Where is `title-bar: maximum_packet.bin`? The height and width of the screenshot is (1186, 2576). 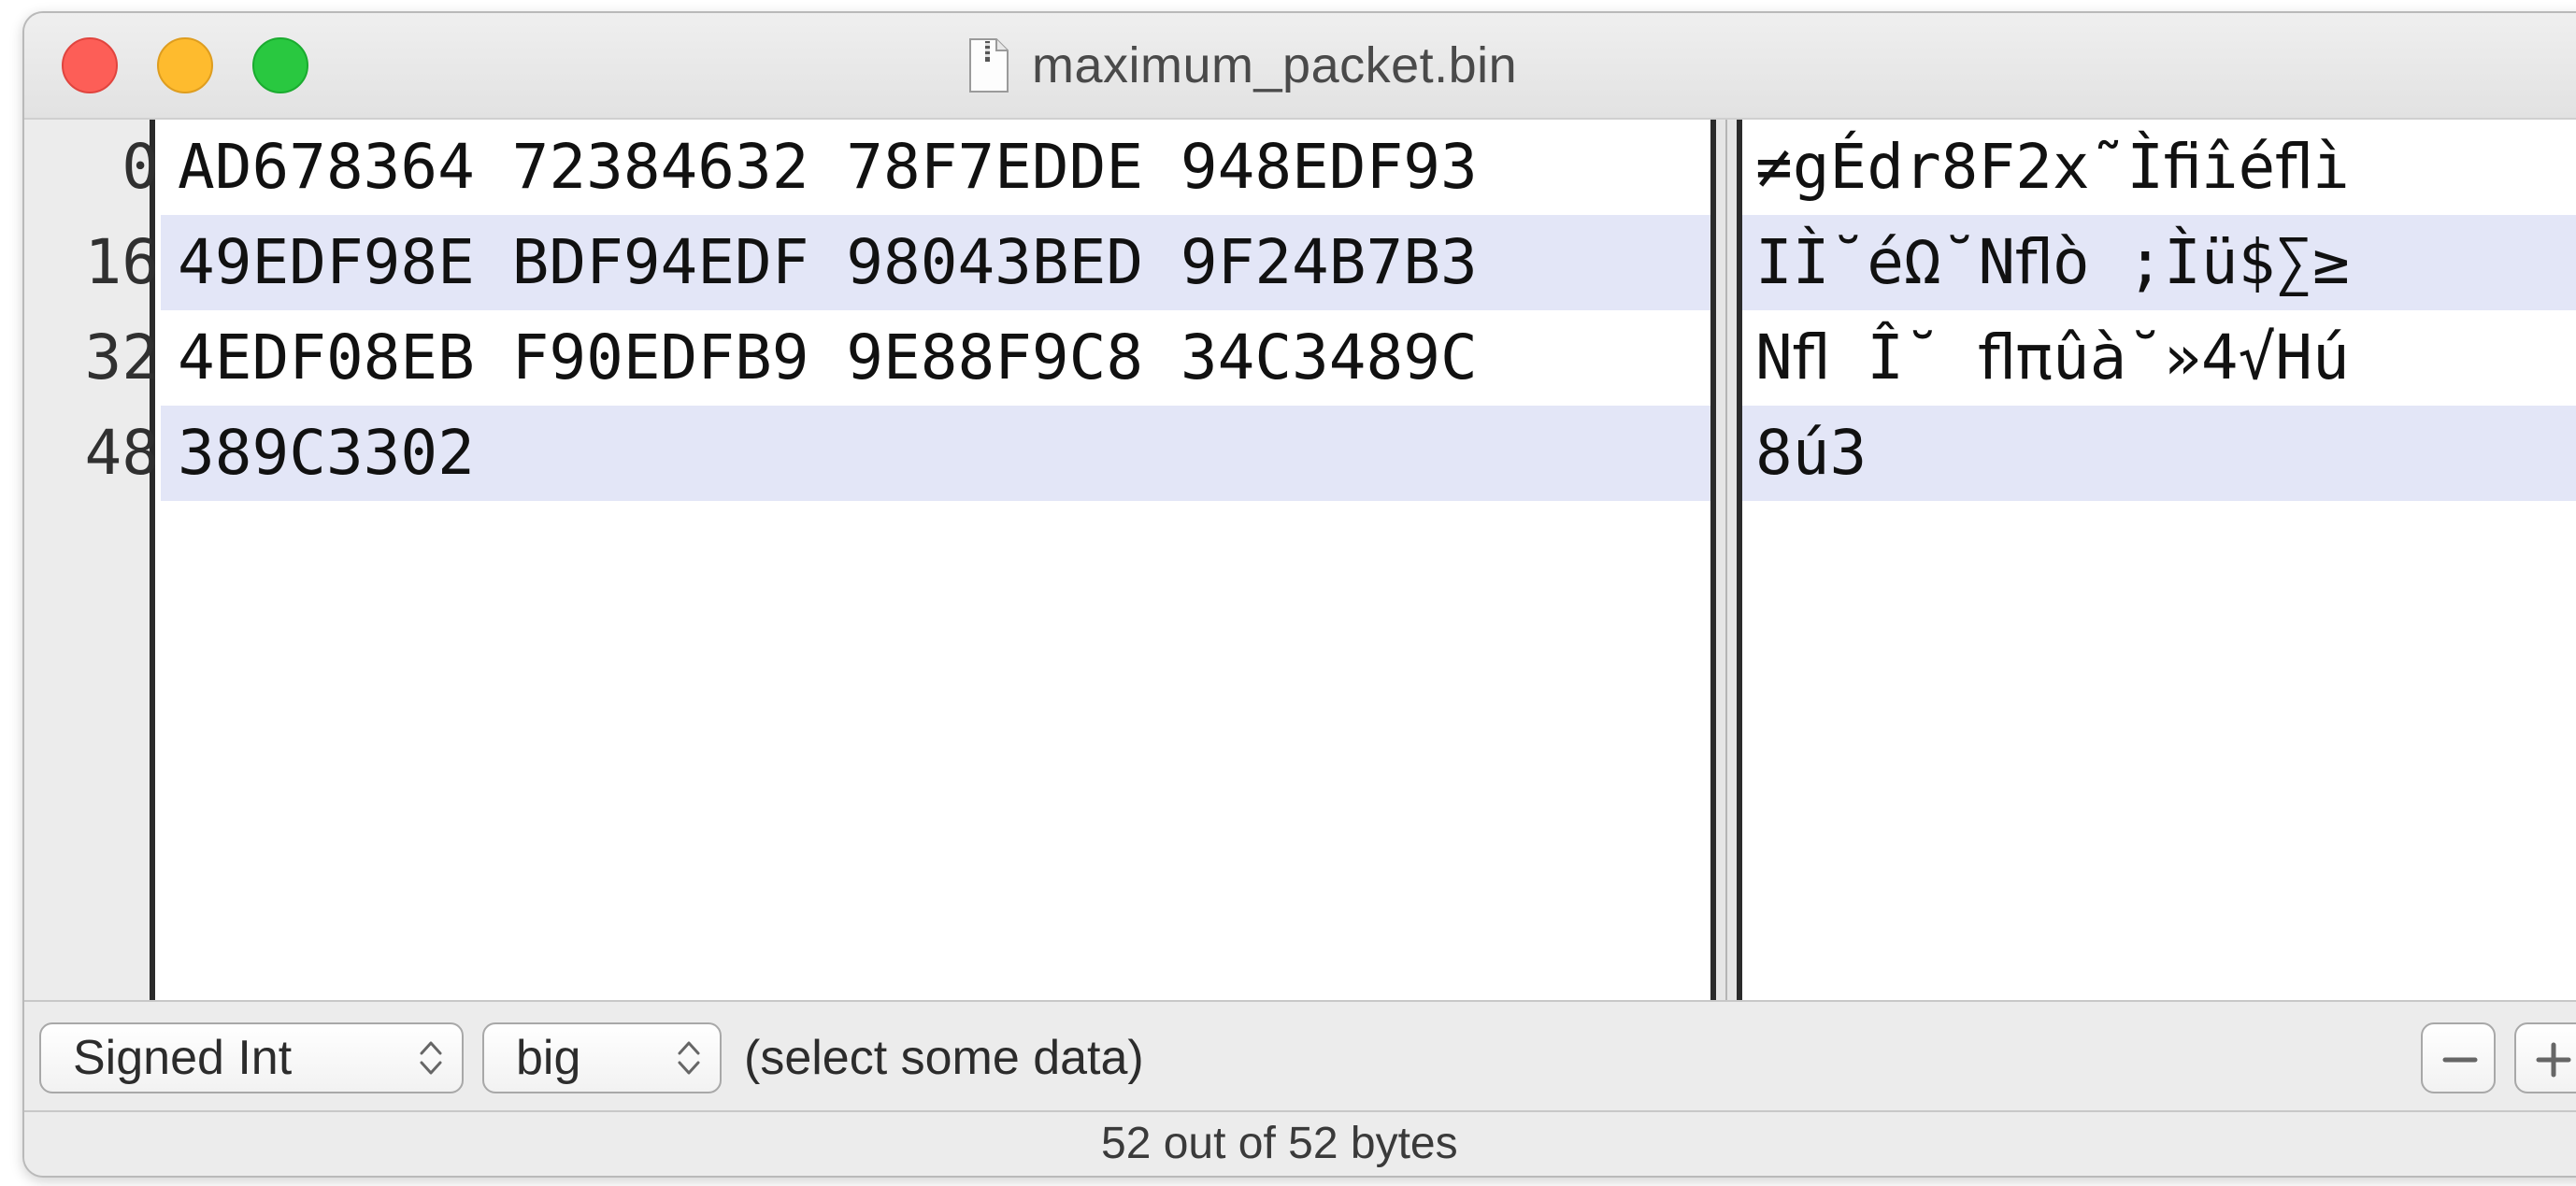
title-bar: maximum_packet.bin is located at coordinates (1300, 66).